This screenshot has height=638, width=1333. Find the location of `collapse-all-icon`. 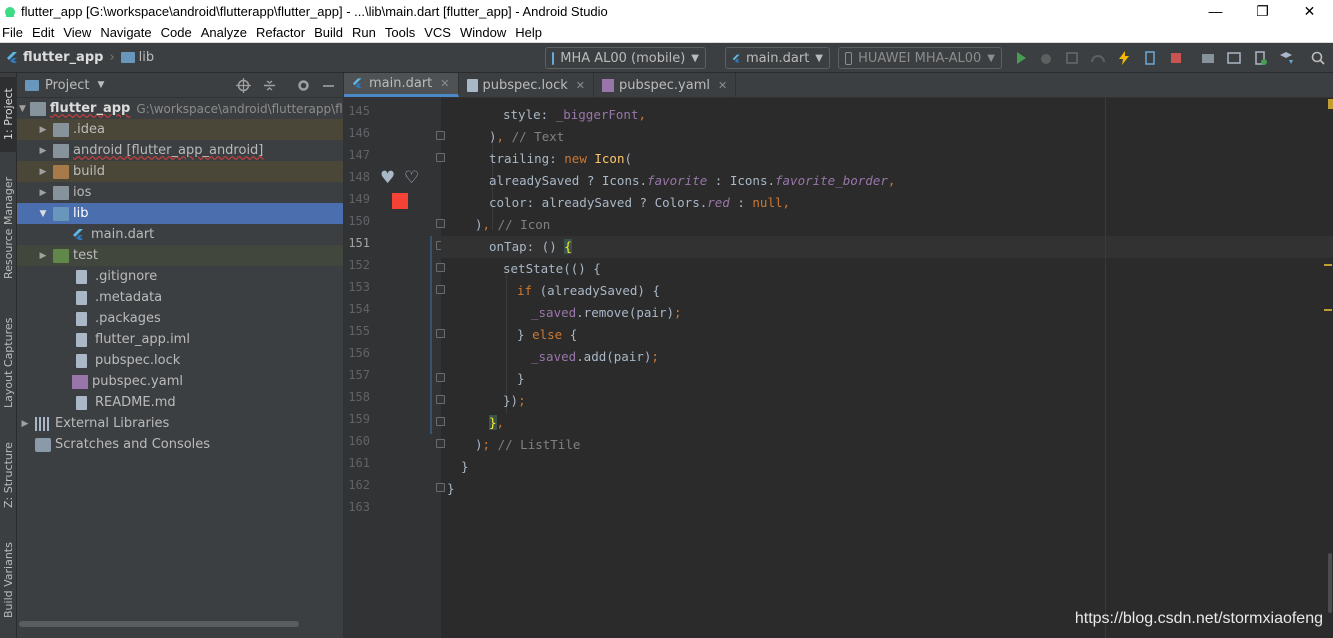

collapse-all-icon is located at coordinates (269, 85).